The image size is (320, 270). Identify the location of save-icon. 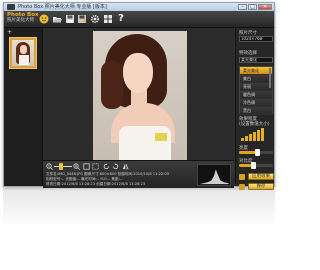
(70, 19).